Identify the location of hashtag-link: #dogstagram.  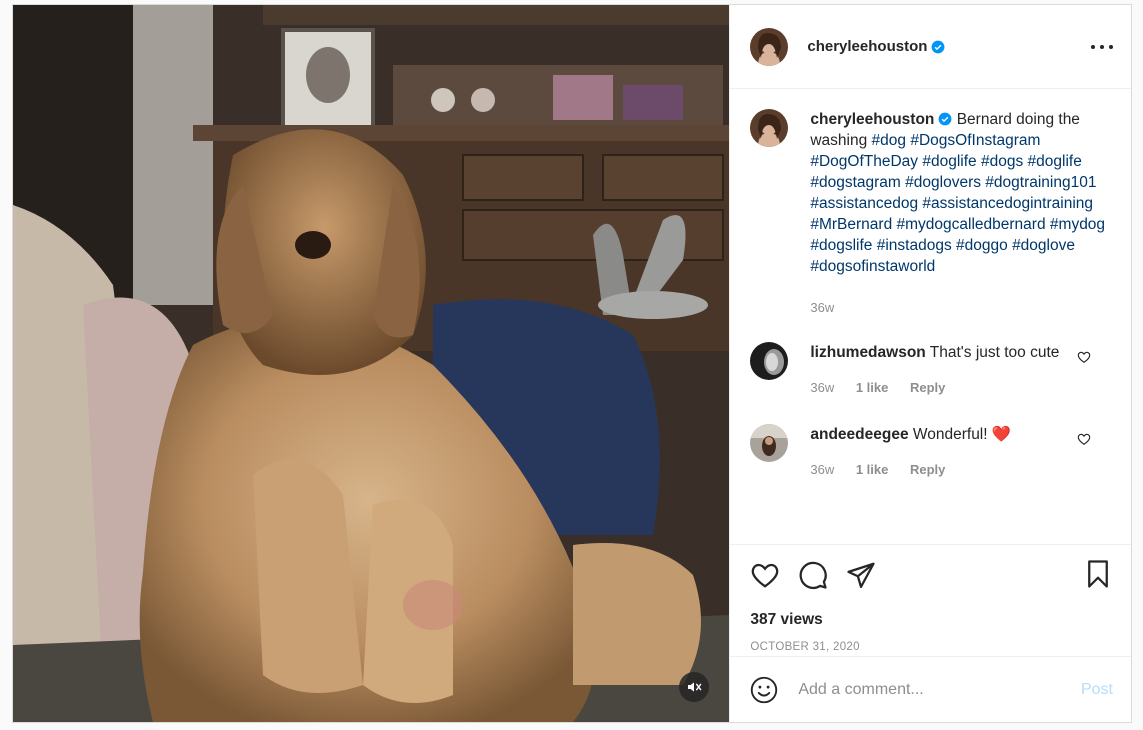
(855, 182).